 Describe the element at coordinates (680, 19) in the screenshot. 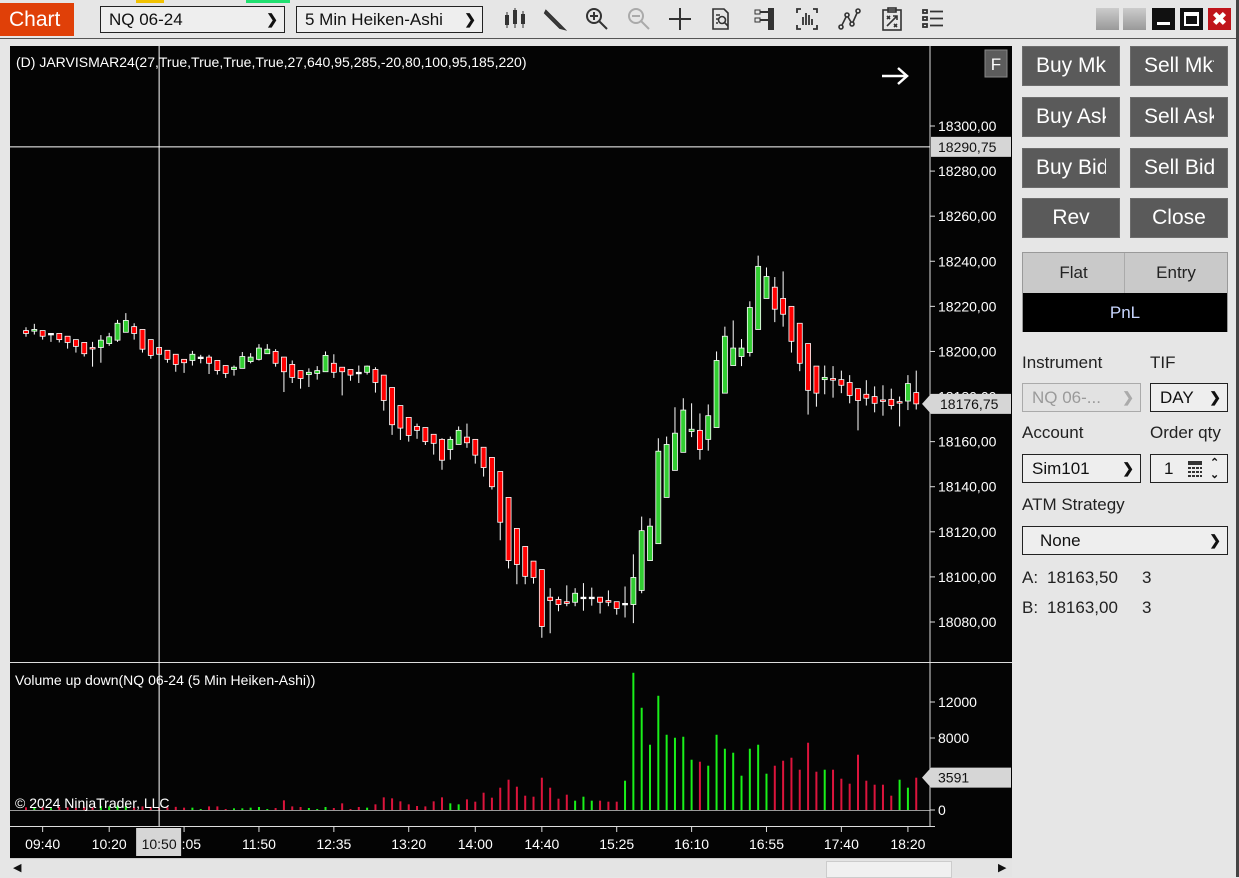

I see `crosshair-icon` at that location.